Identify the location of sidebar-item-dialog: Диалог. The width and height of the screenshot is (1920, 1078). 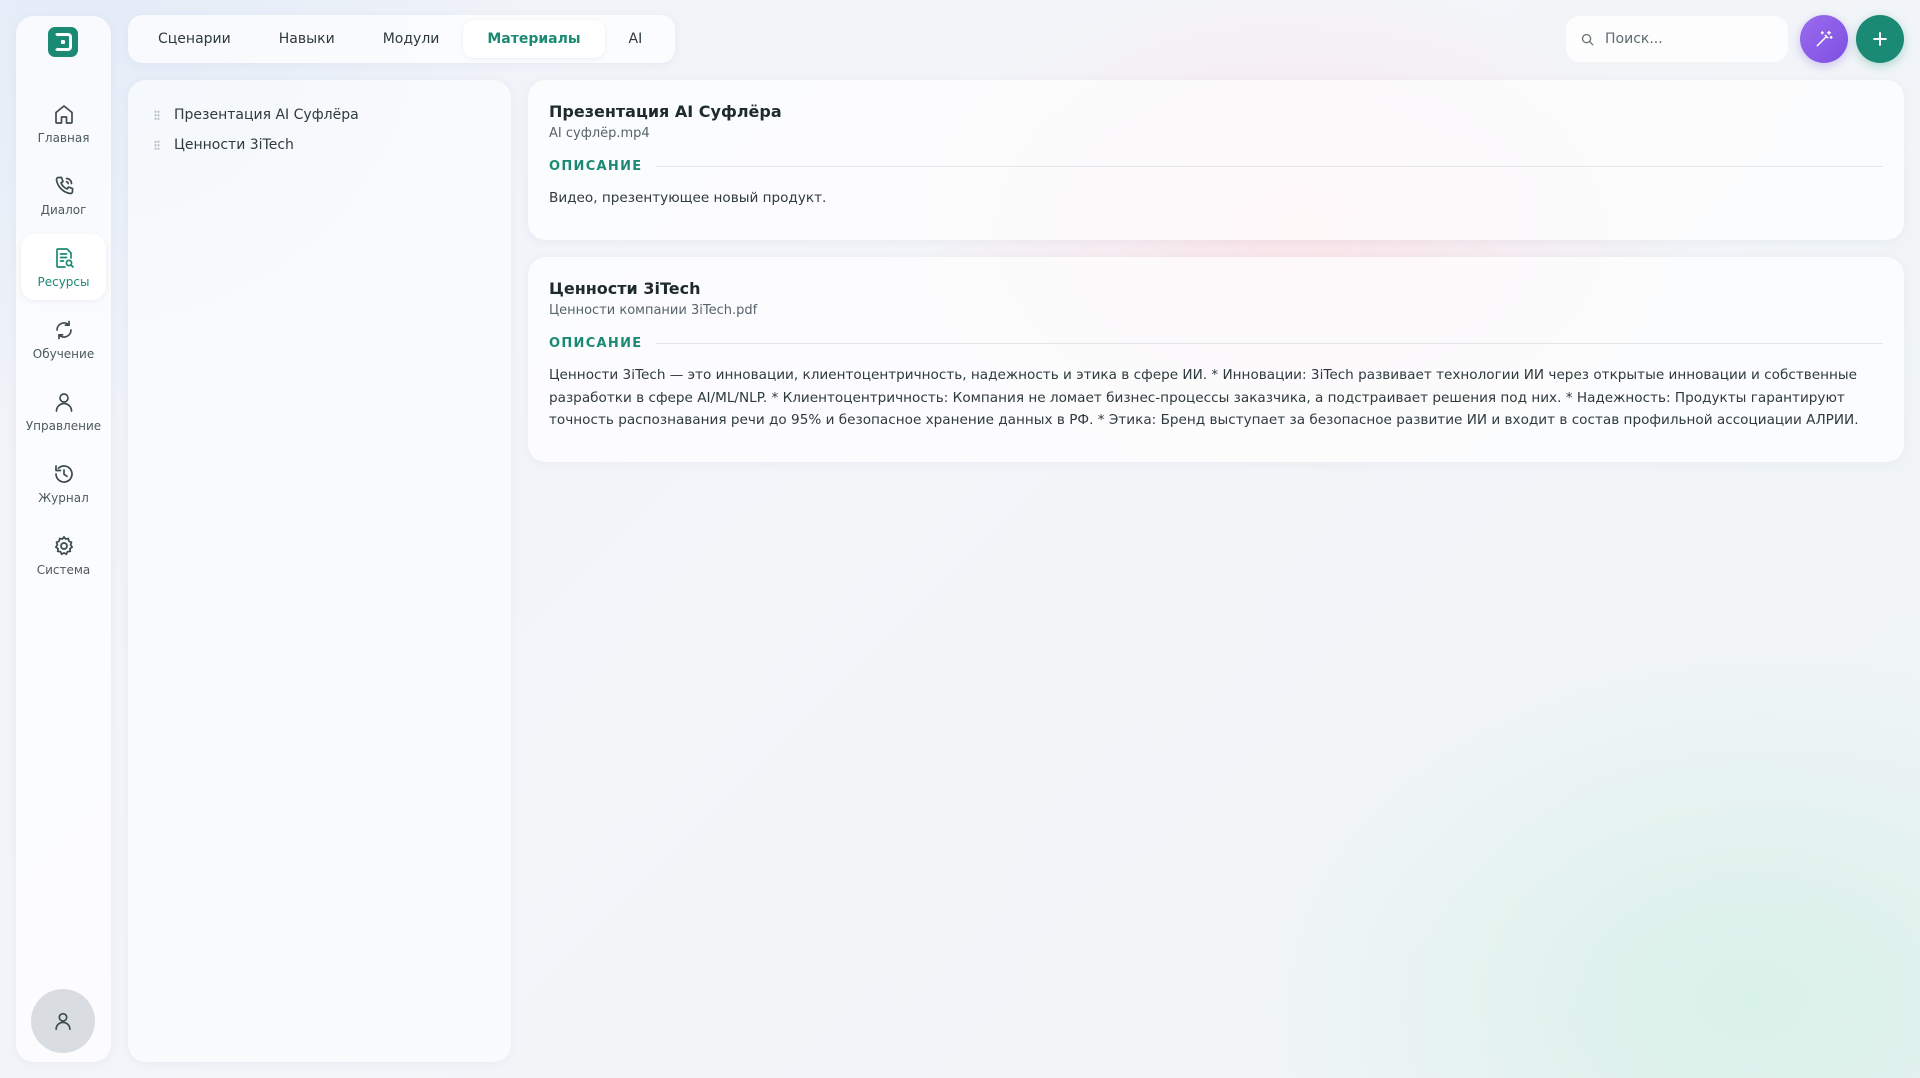
(63, 195).